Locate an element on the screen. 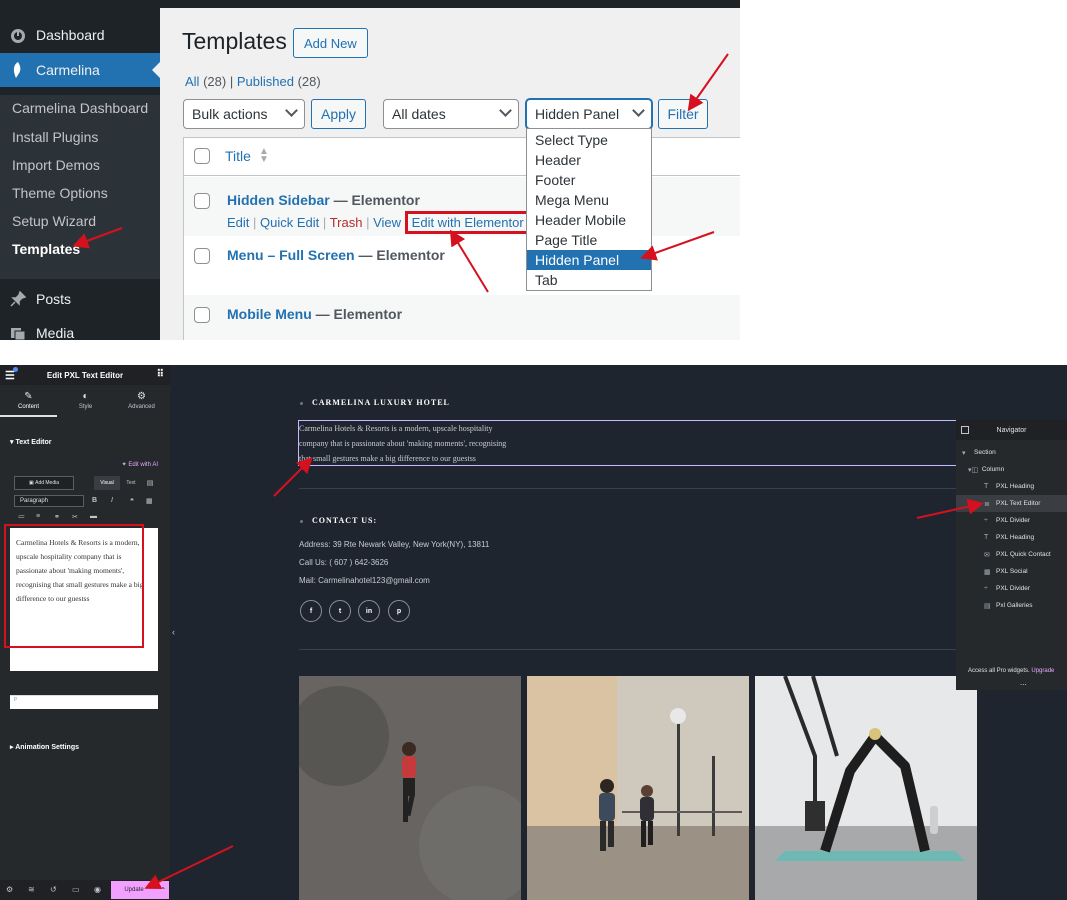 The image size is (1067, 900). column-title: Title is located at coordinates (238, 156).